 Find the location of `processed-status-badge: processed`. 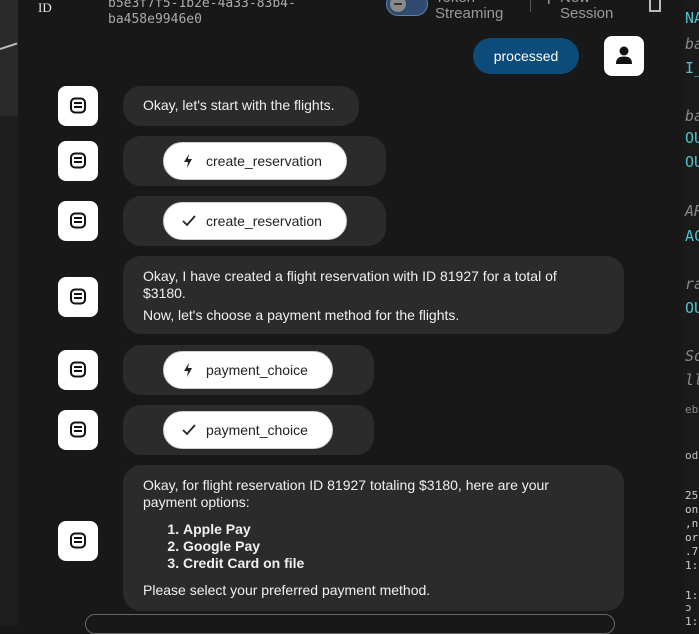

processed-status-badge: processed is located at coordinates (526, 56).